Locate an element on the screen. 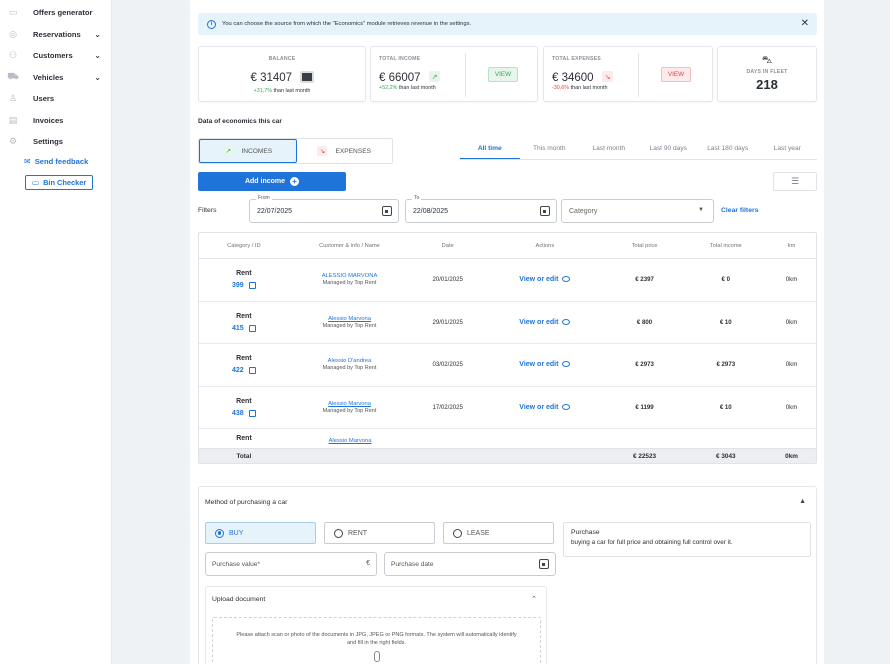  clear-filters-link: Clear filters is located at coordinates (739, 210).